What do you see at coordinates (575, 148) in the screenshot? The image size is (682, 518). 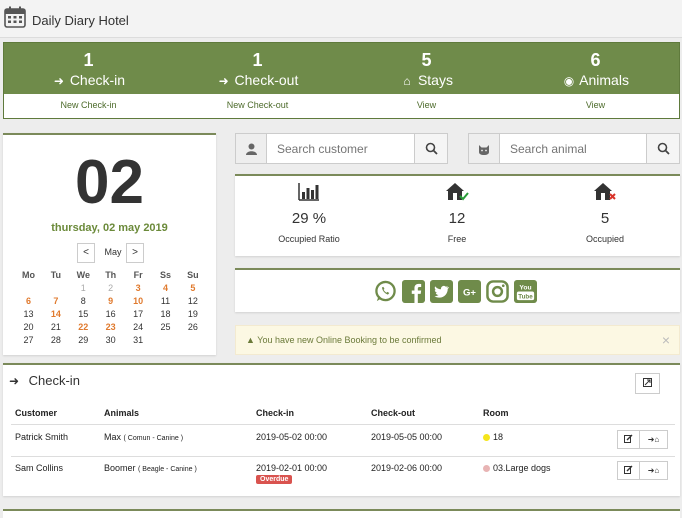 I see `search-animal-input` at bounding box center [575, 148].